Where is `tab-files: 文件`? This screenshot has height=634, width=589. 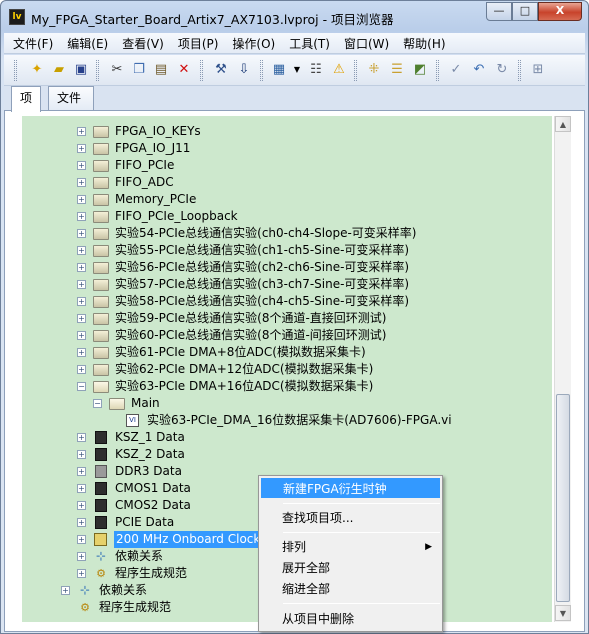
tab-files: 文件 is located at coordinates (71, 98).